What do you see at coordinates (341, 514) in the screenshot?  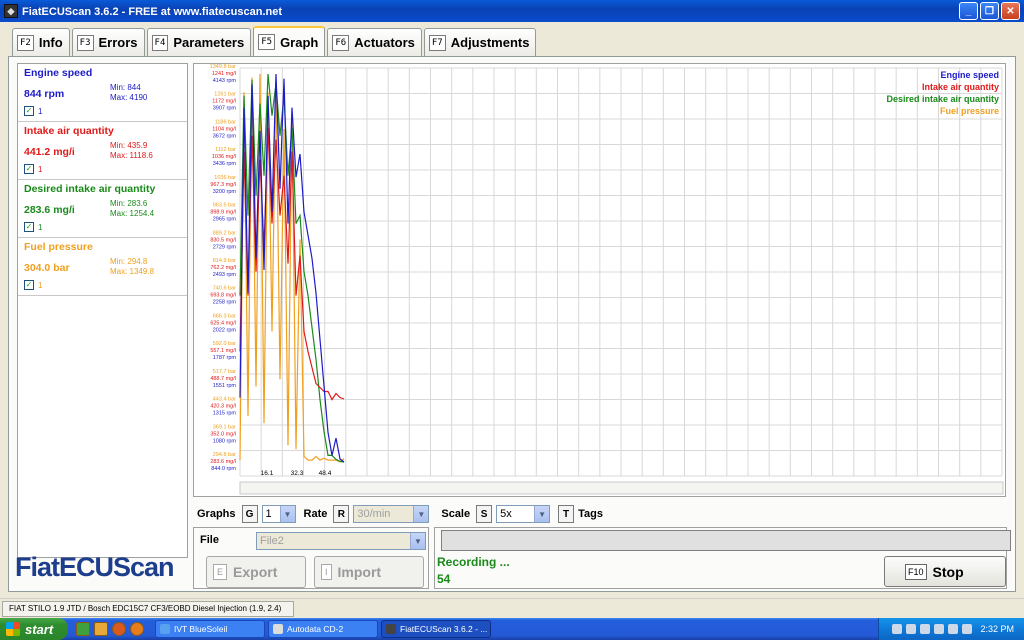 I see `rate-key-button: R` at bounding box center [341, 514].